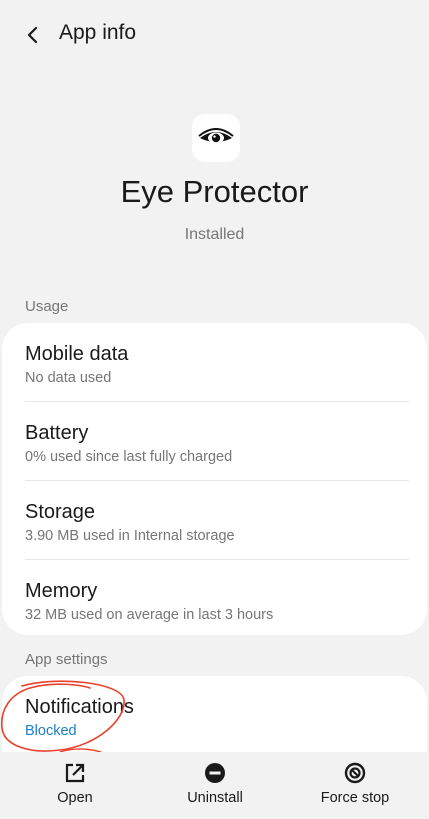 This screenshot has height=819, width=429. I want to click on chevron-left-icon, so click(32, 35).